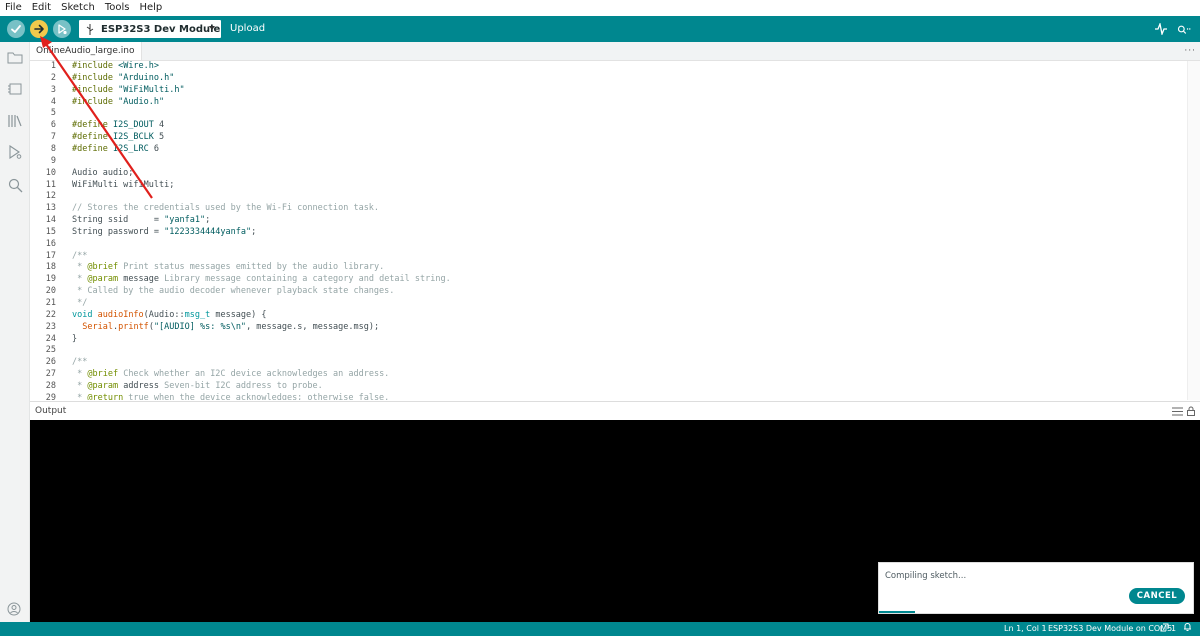 This screenshot has width=1200, height=636. Describe the element at coordinates (53, 148) in the screenshot. I see `line-number: 8` at that location.